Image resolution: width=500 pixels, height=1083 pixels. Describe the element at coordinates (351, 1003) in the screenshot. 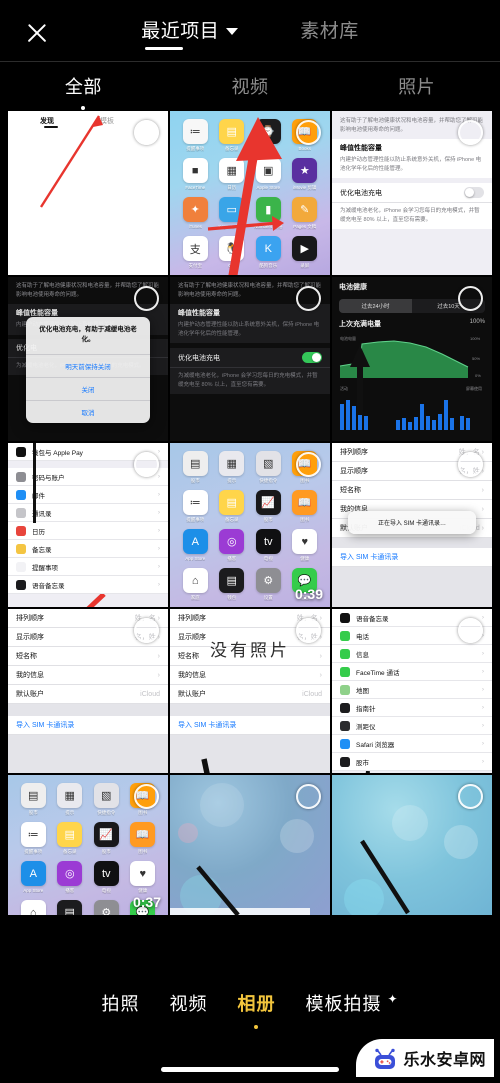

I see `mode-template: 模板拍摄 ✦` at that location.